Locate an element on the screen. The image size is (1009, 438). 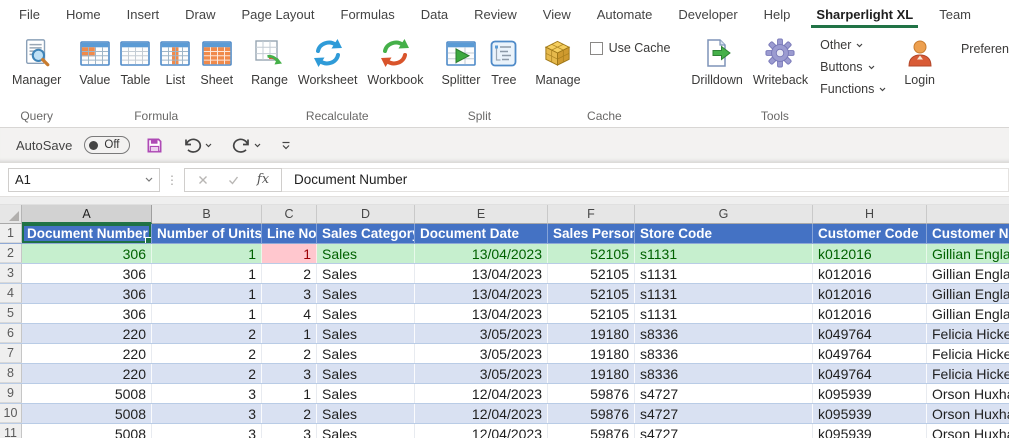
cell-I7: Felicia Hickey is located at coordinates (968, 353).